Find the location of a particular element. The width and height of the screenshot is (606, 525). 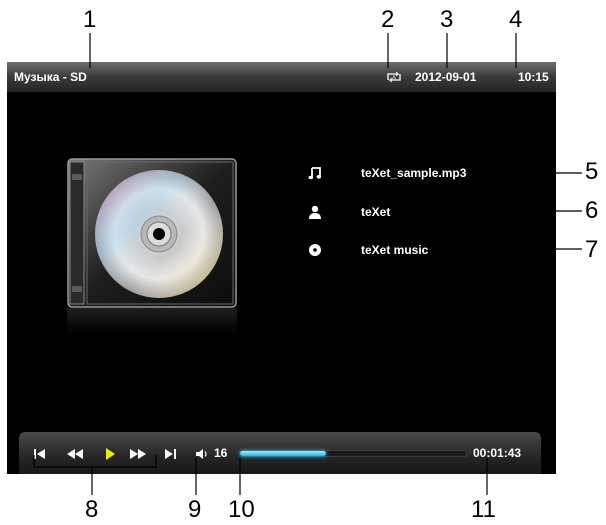

callout-11: 11 is located at coordinates (483, 509).